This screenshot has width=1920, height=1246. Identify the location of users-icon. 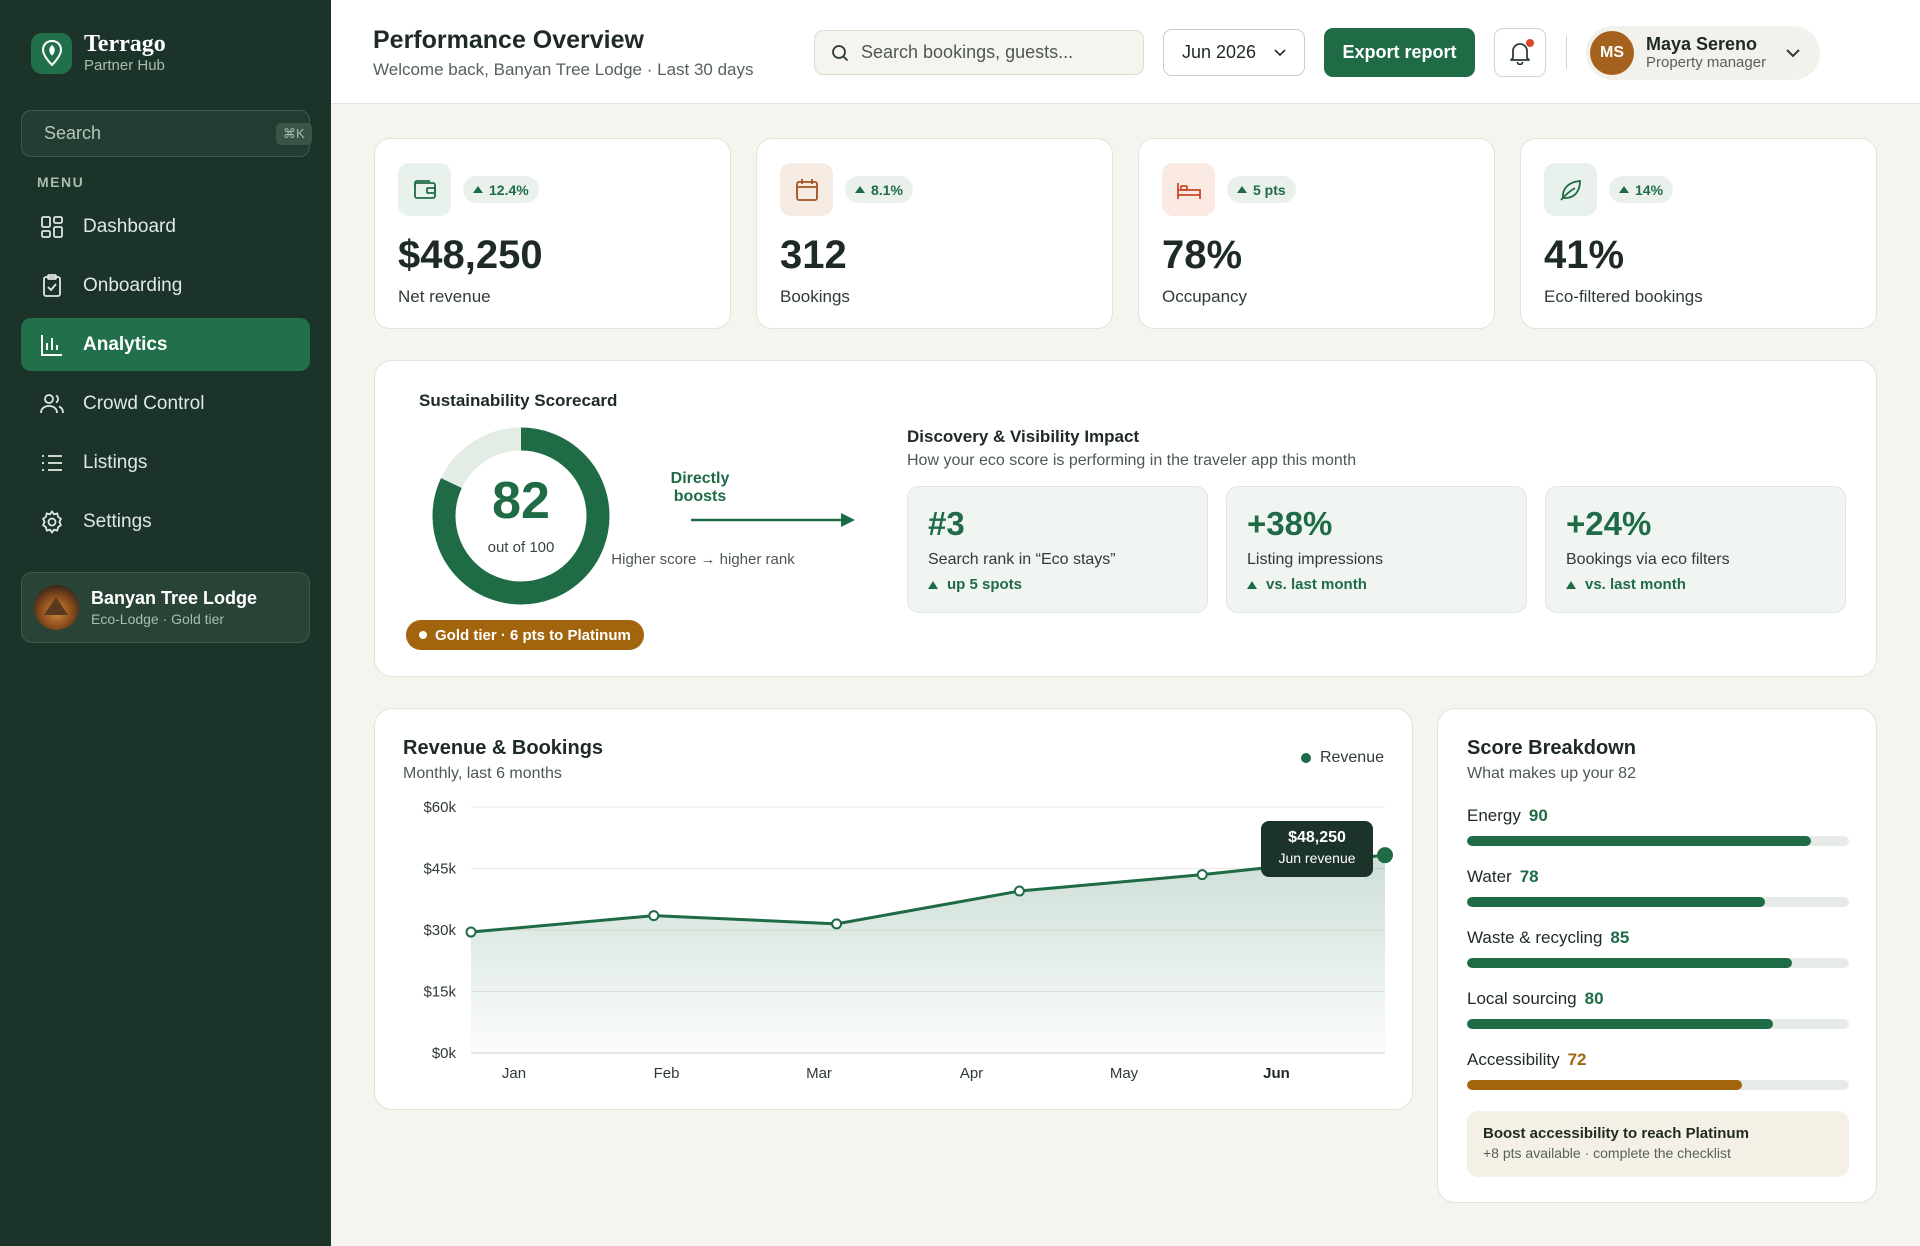
(52, 403).